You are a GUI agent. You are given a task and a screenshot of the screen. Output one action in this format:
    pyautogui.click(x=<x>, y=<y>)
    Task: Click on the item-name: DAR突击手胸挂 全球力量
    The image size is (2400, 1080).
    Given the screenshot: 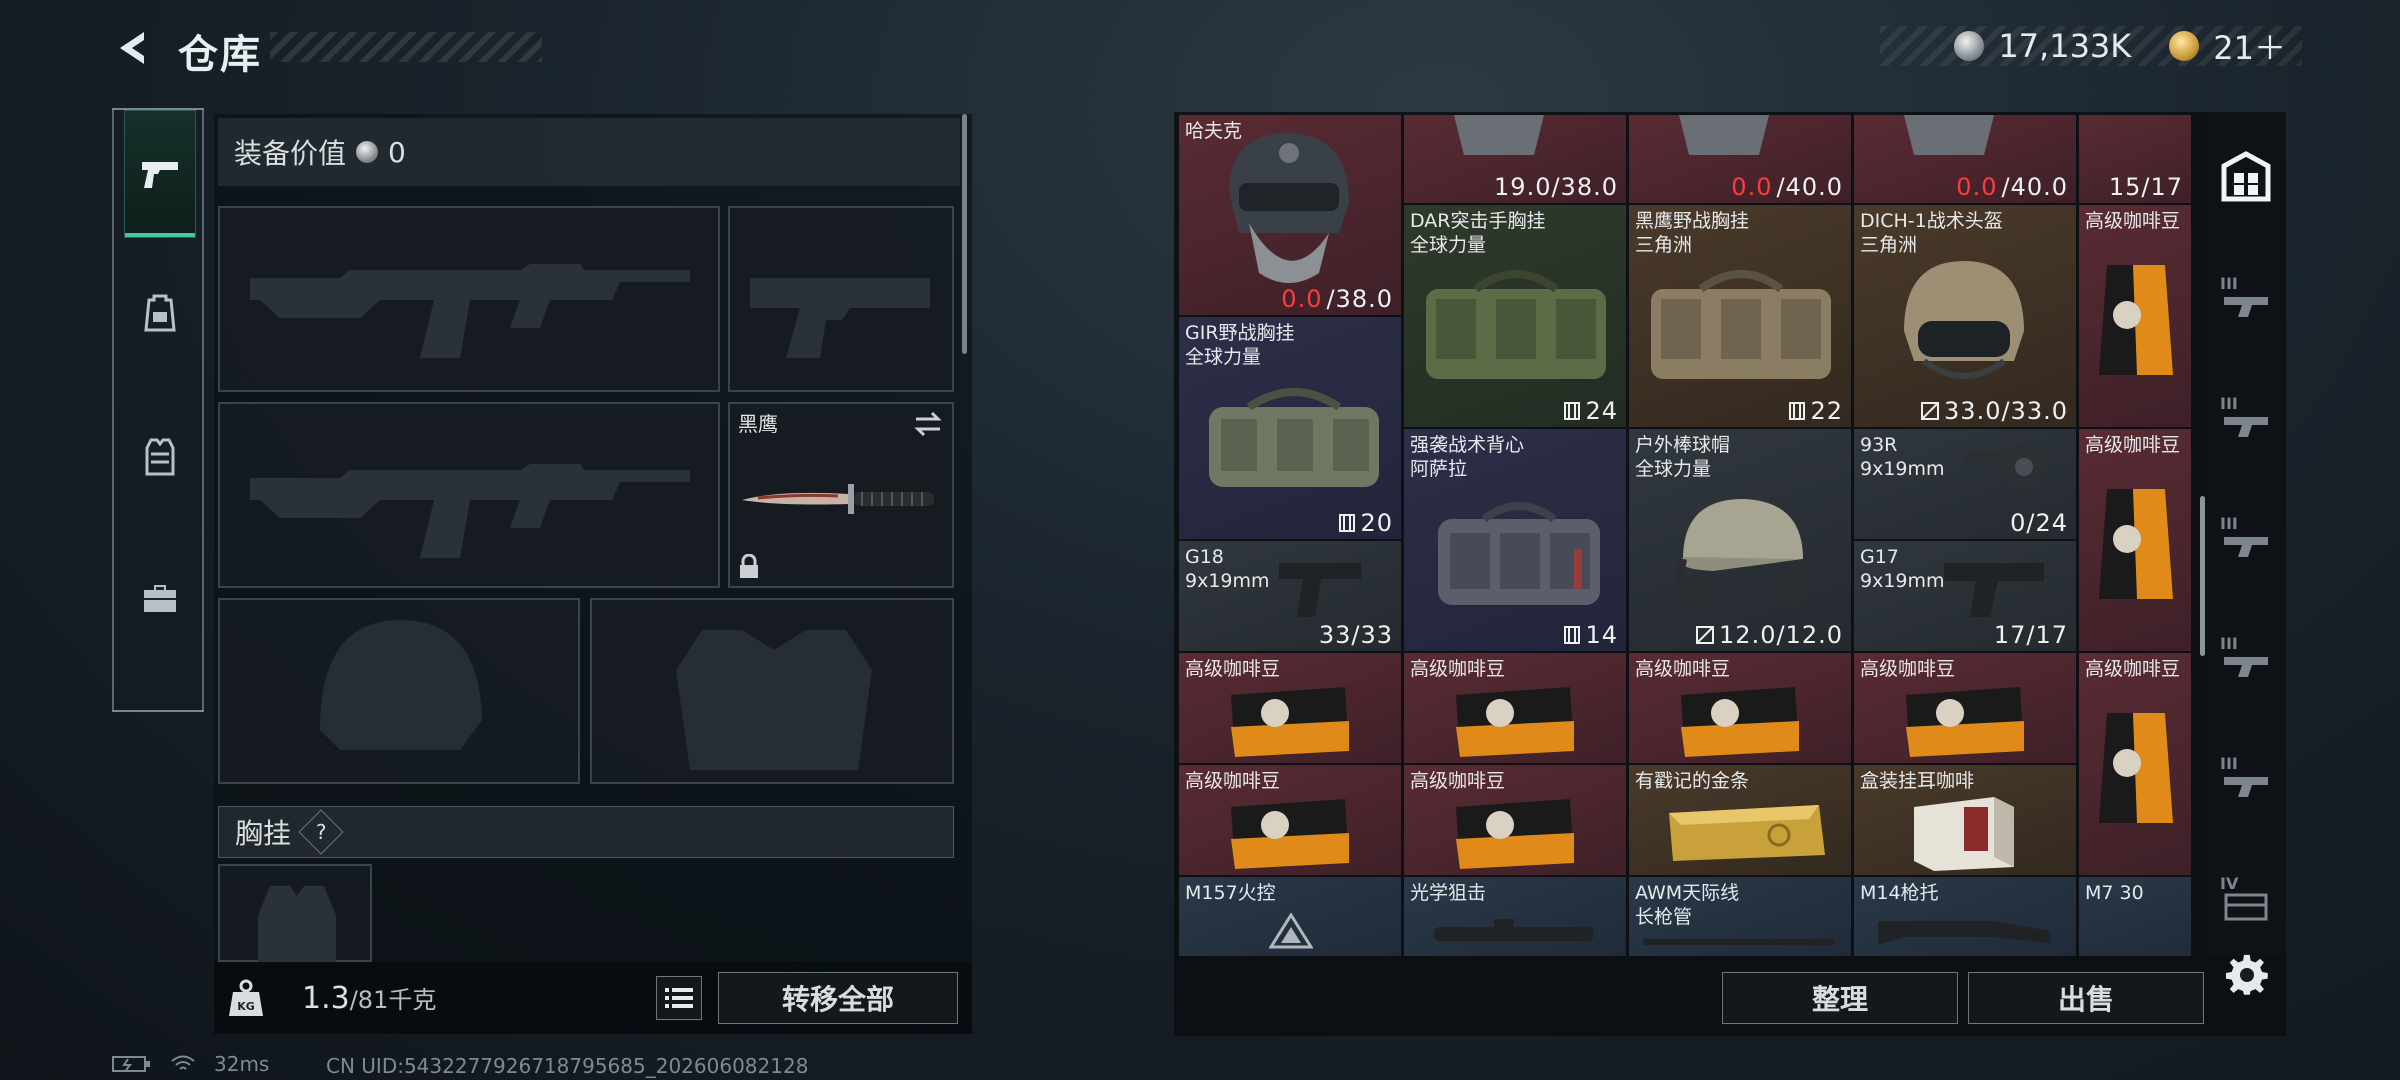 What is the action you would take?
    pyautogui.click(x=1478, y=233)
    